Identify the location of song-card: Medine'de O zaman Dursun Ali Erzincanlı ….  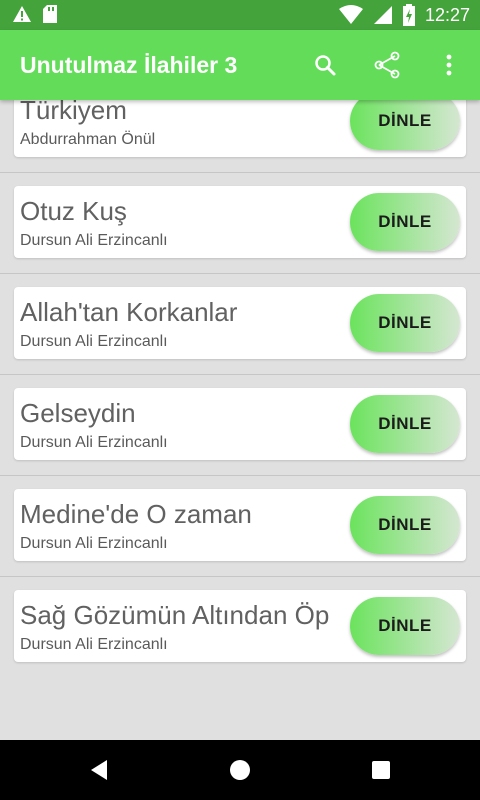
(240, 525).